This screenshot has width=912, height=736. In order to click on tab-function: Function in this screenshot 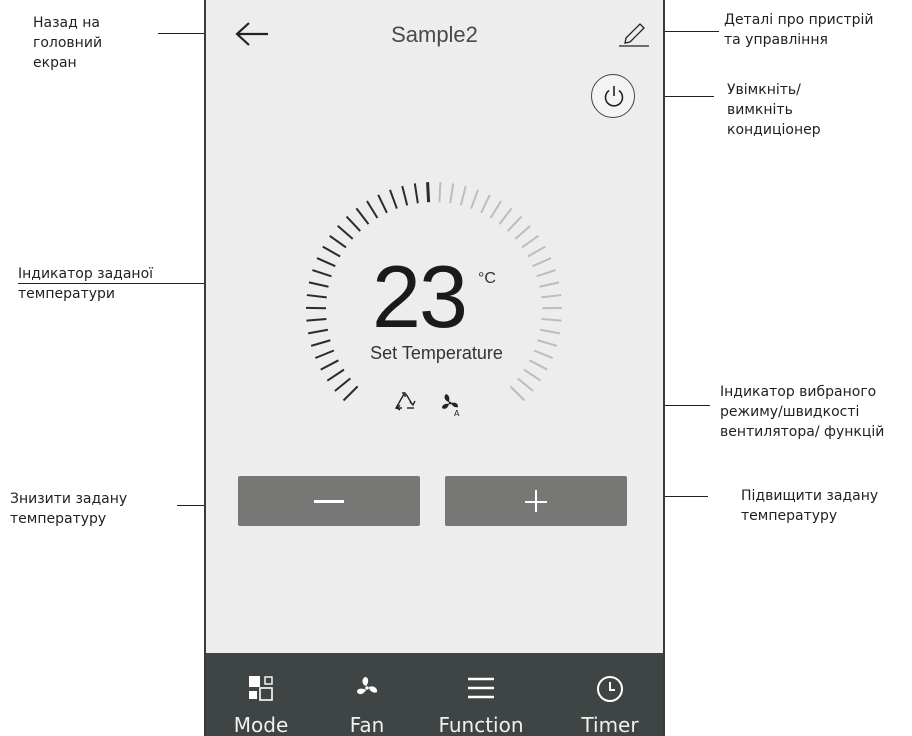, I will do `click(481, 694)`.